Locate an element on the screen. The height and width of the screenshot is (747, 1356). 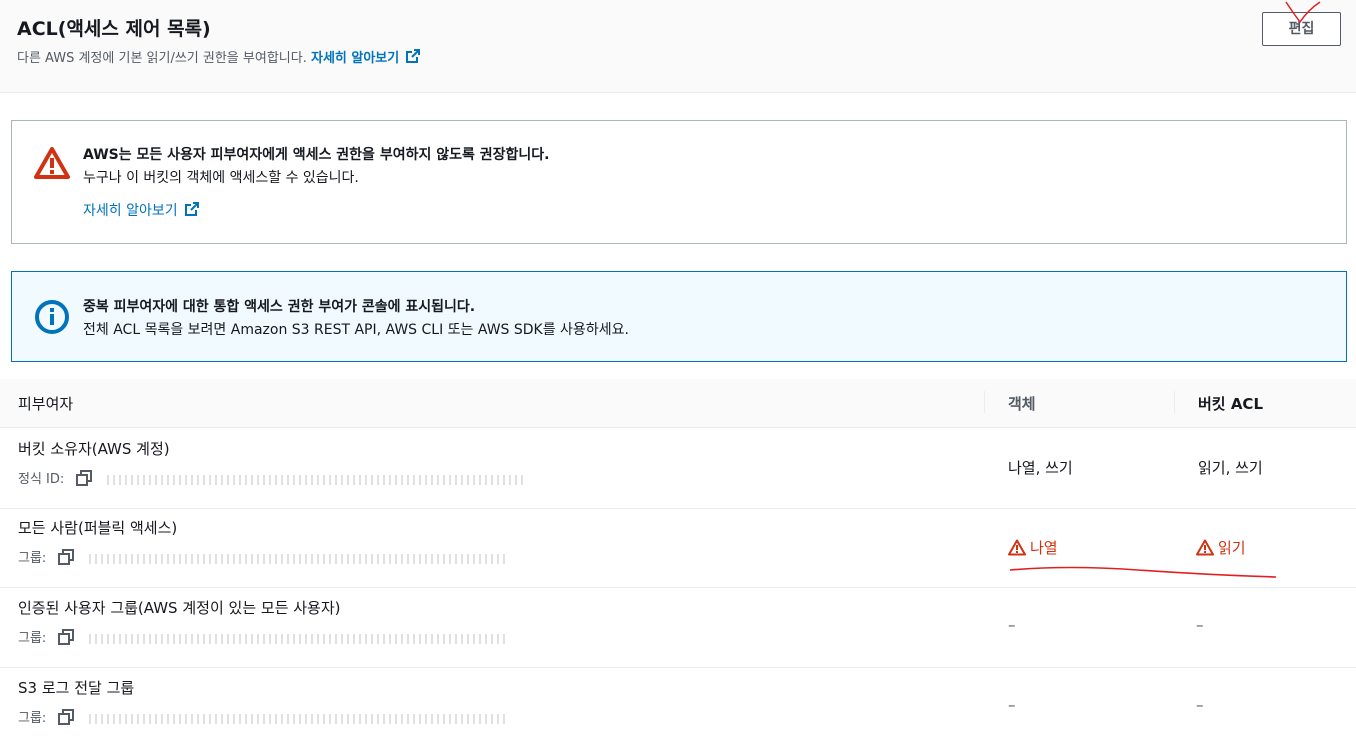
column-grantee: 피부여자 is located at coordinates (46, 404).